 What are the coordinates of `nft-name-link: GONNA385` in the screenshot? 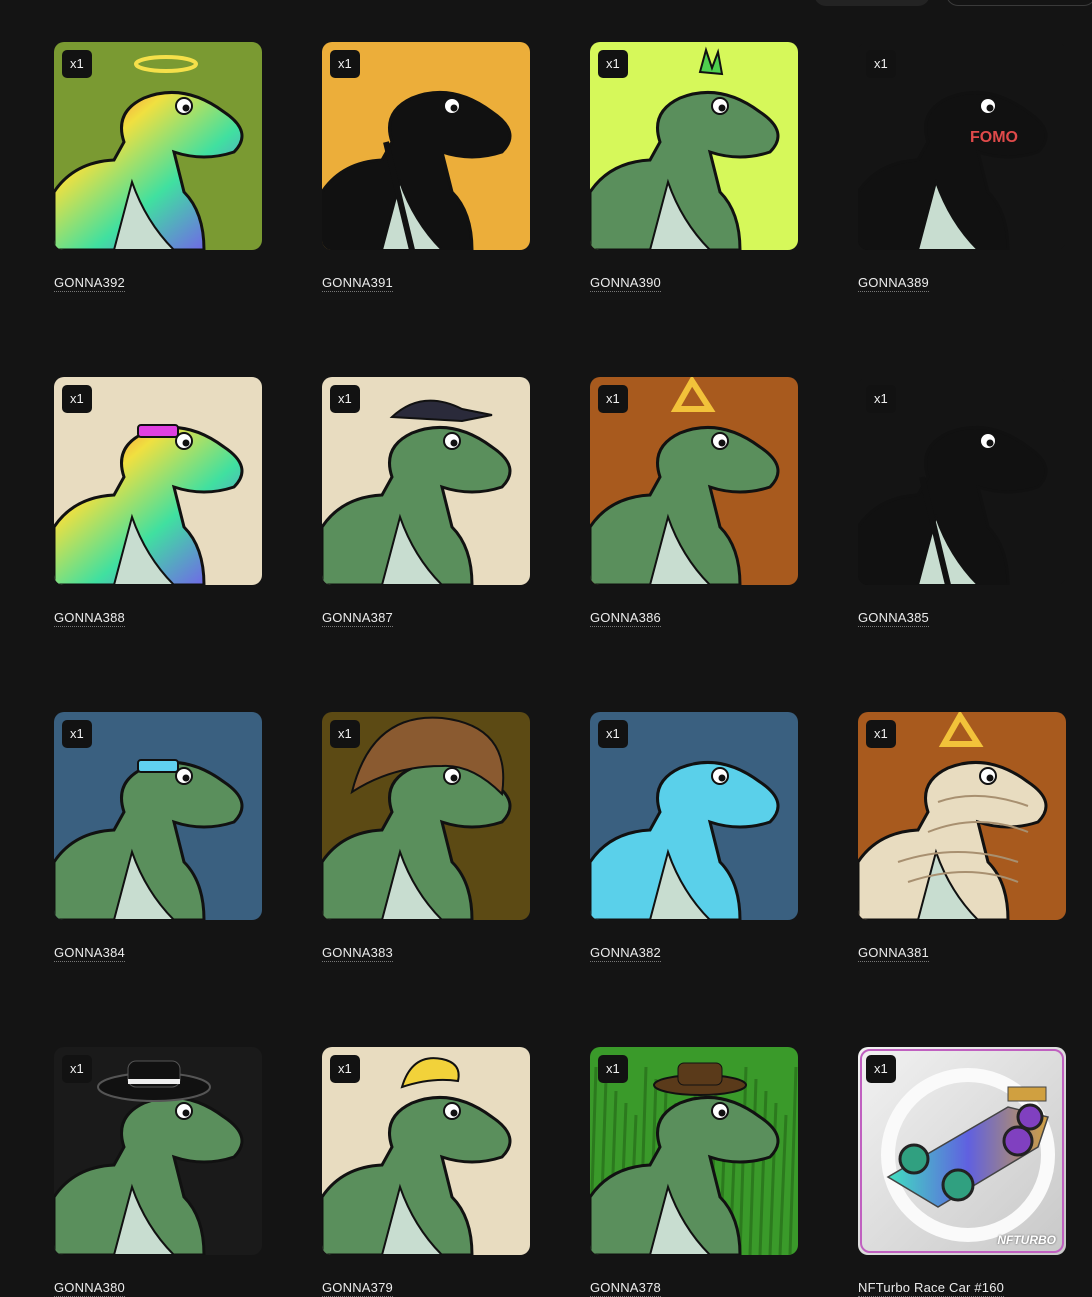 It's located at (893, 618).